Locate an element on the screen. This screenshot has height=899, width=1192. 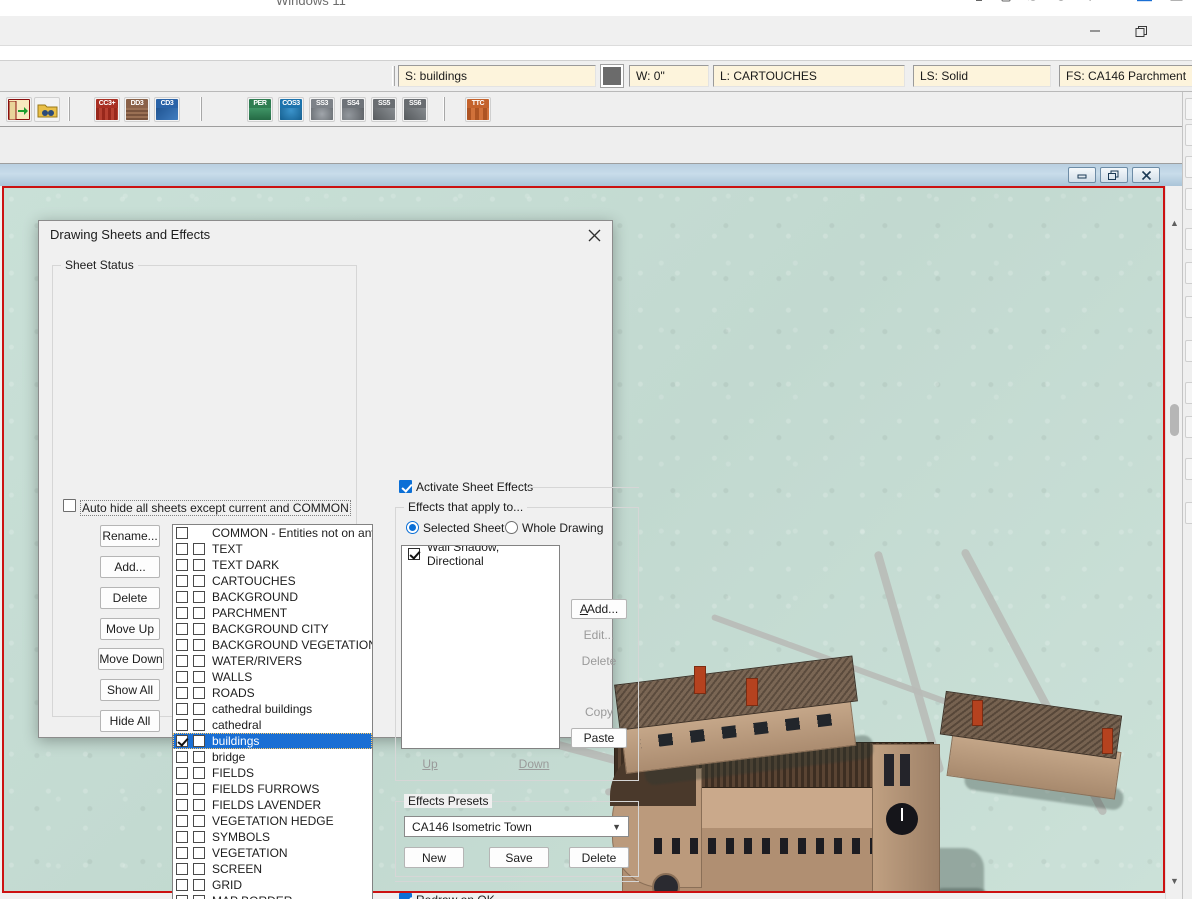
effect-list-item: Wall Shadow, Directional is located at coordinates (480, 557).